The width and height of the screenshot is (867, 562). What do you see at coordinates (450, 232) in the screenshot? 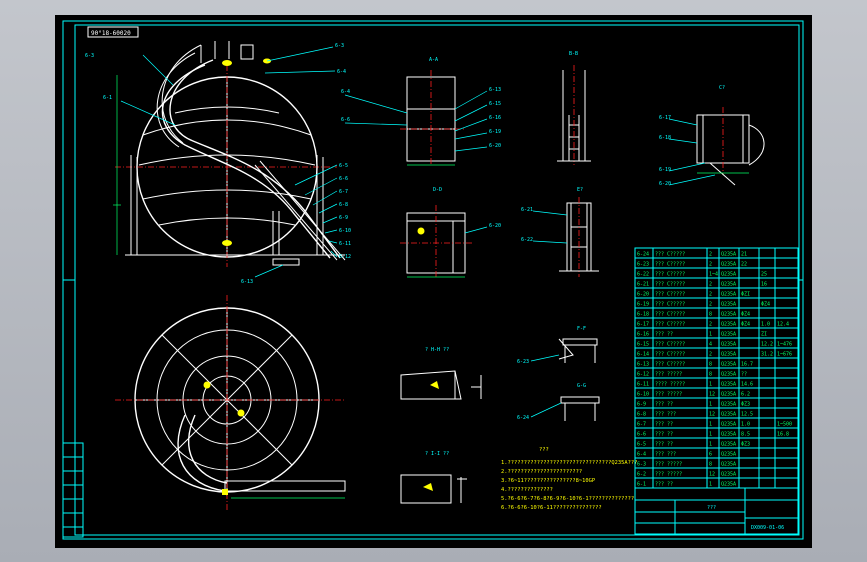
I see `section-dd-view: D-D 6-20` at bounding box center [450, 232].